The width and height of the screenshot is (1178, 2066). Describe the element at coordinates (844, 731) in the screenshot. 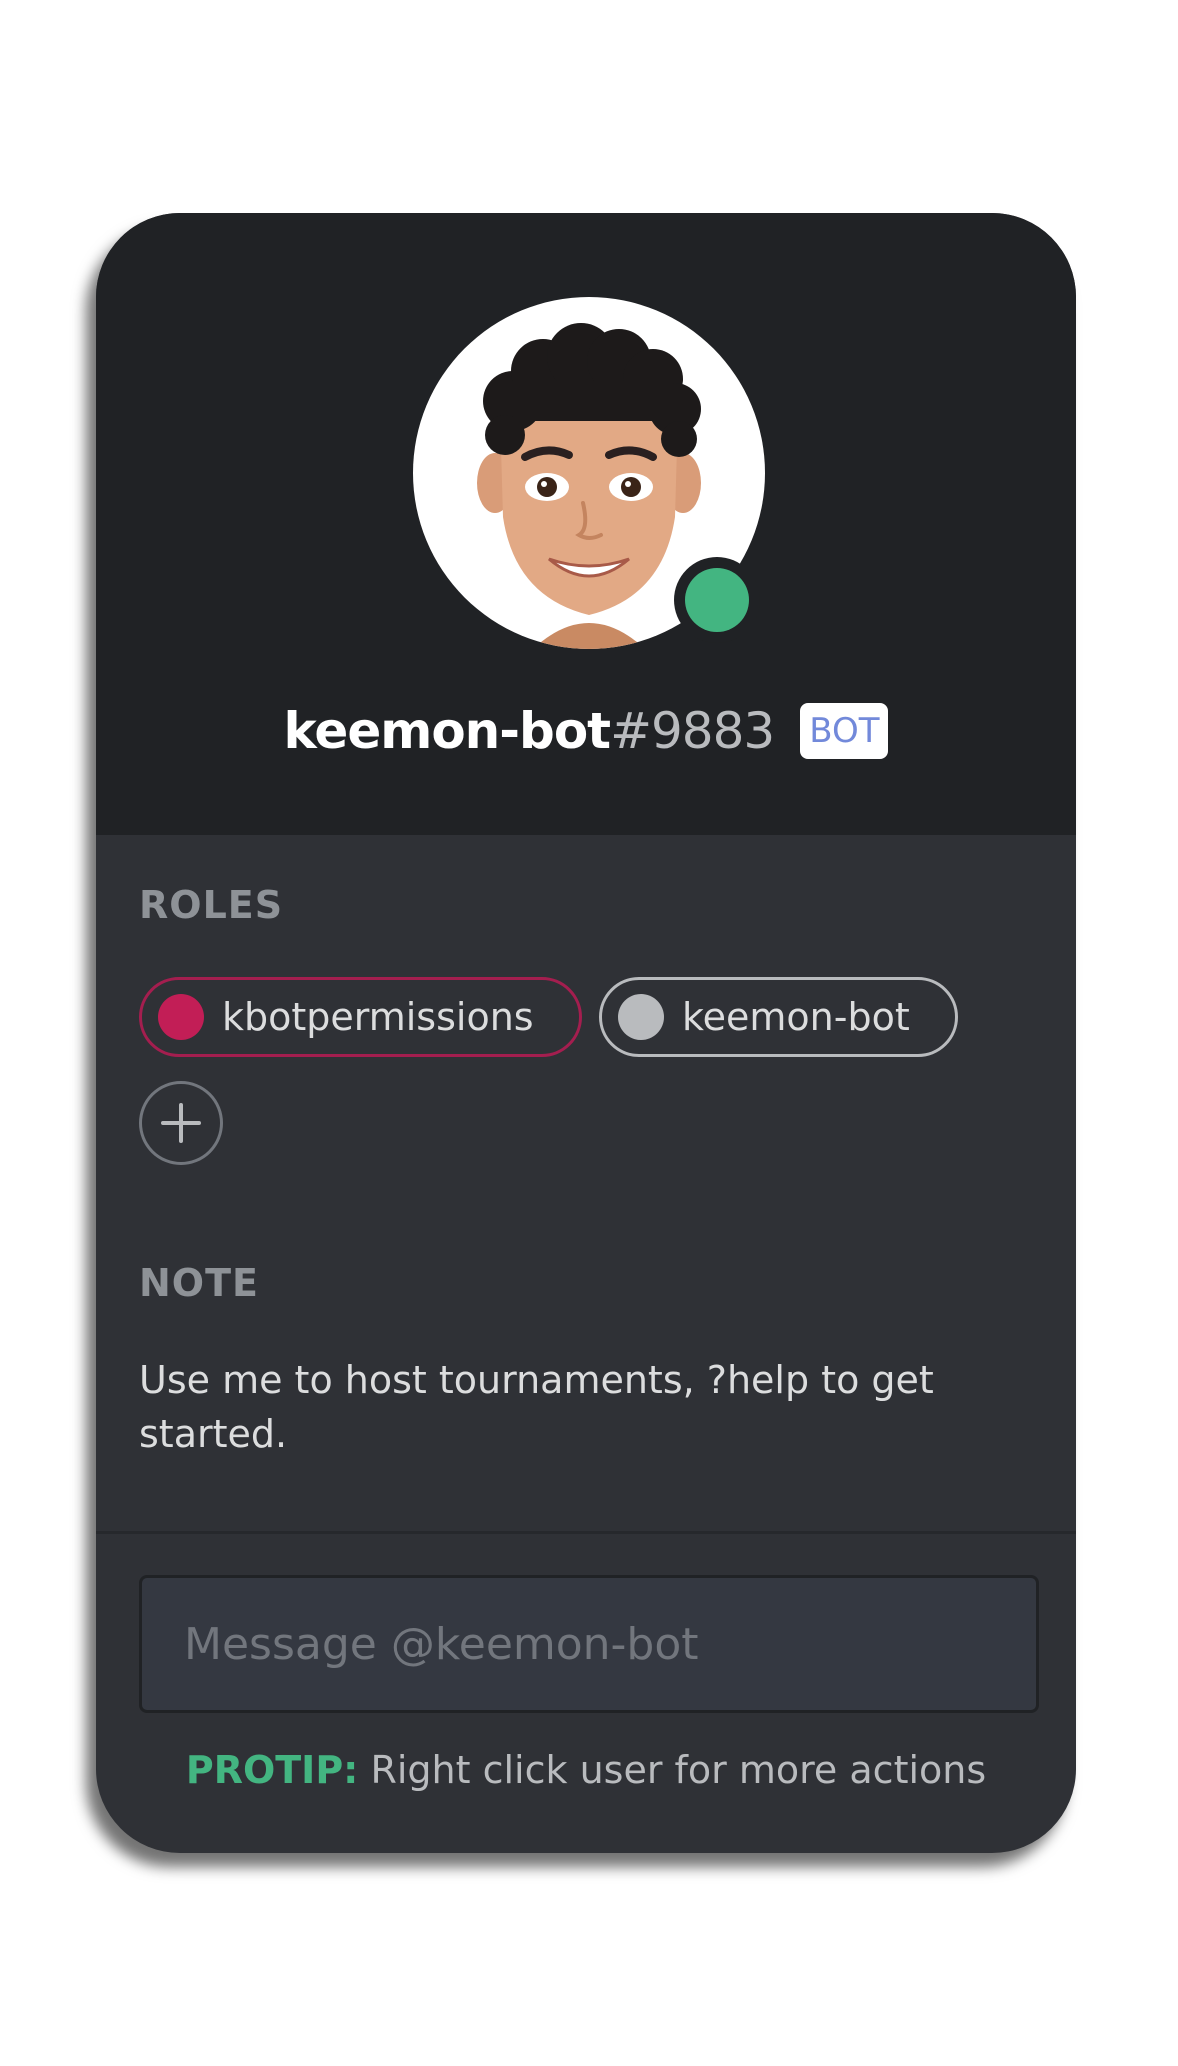

I see `bot-tag: BOT` at that location.